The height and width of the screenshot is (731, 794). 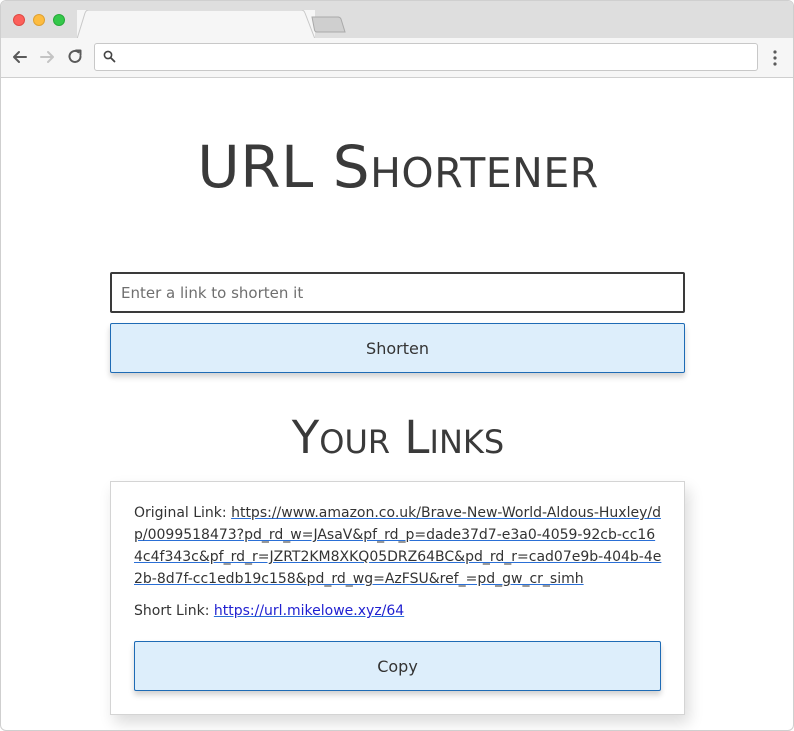 I want to click on address-input, so click(x=433, y=57).